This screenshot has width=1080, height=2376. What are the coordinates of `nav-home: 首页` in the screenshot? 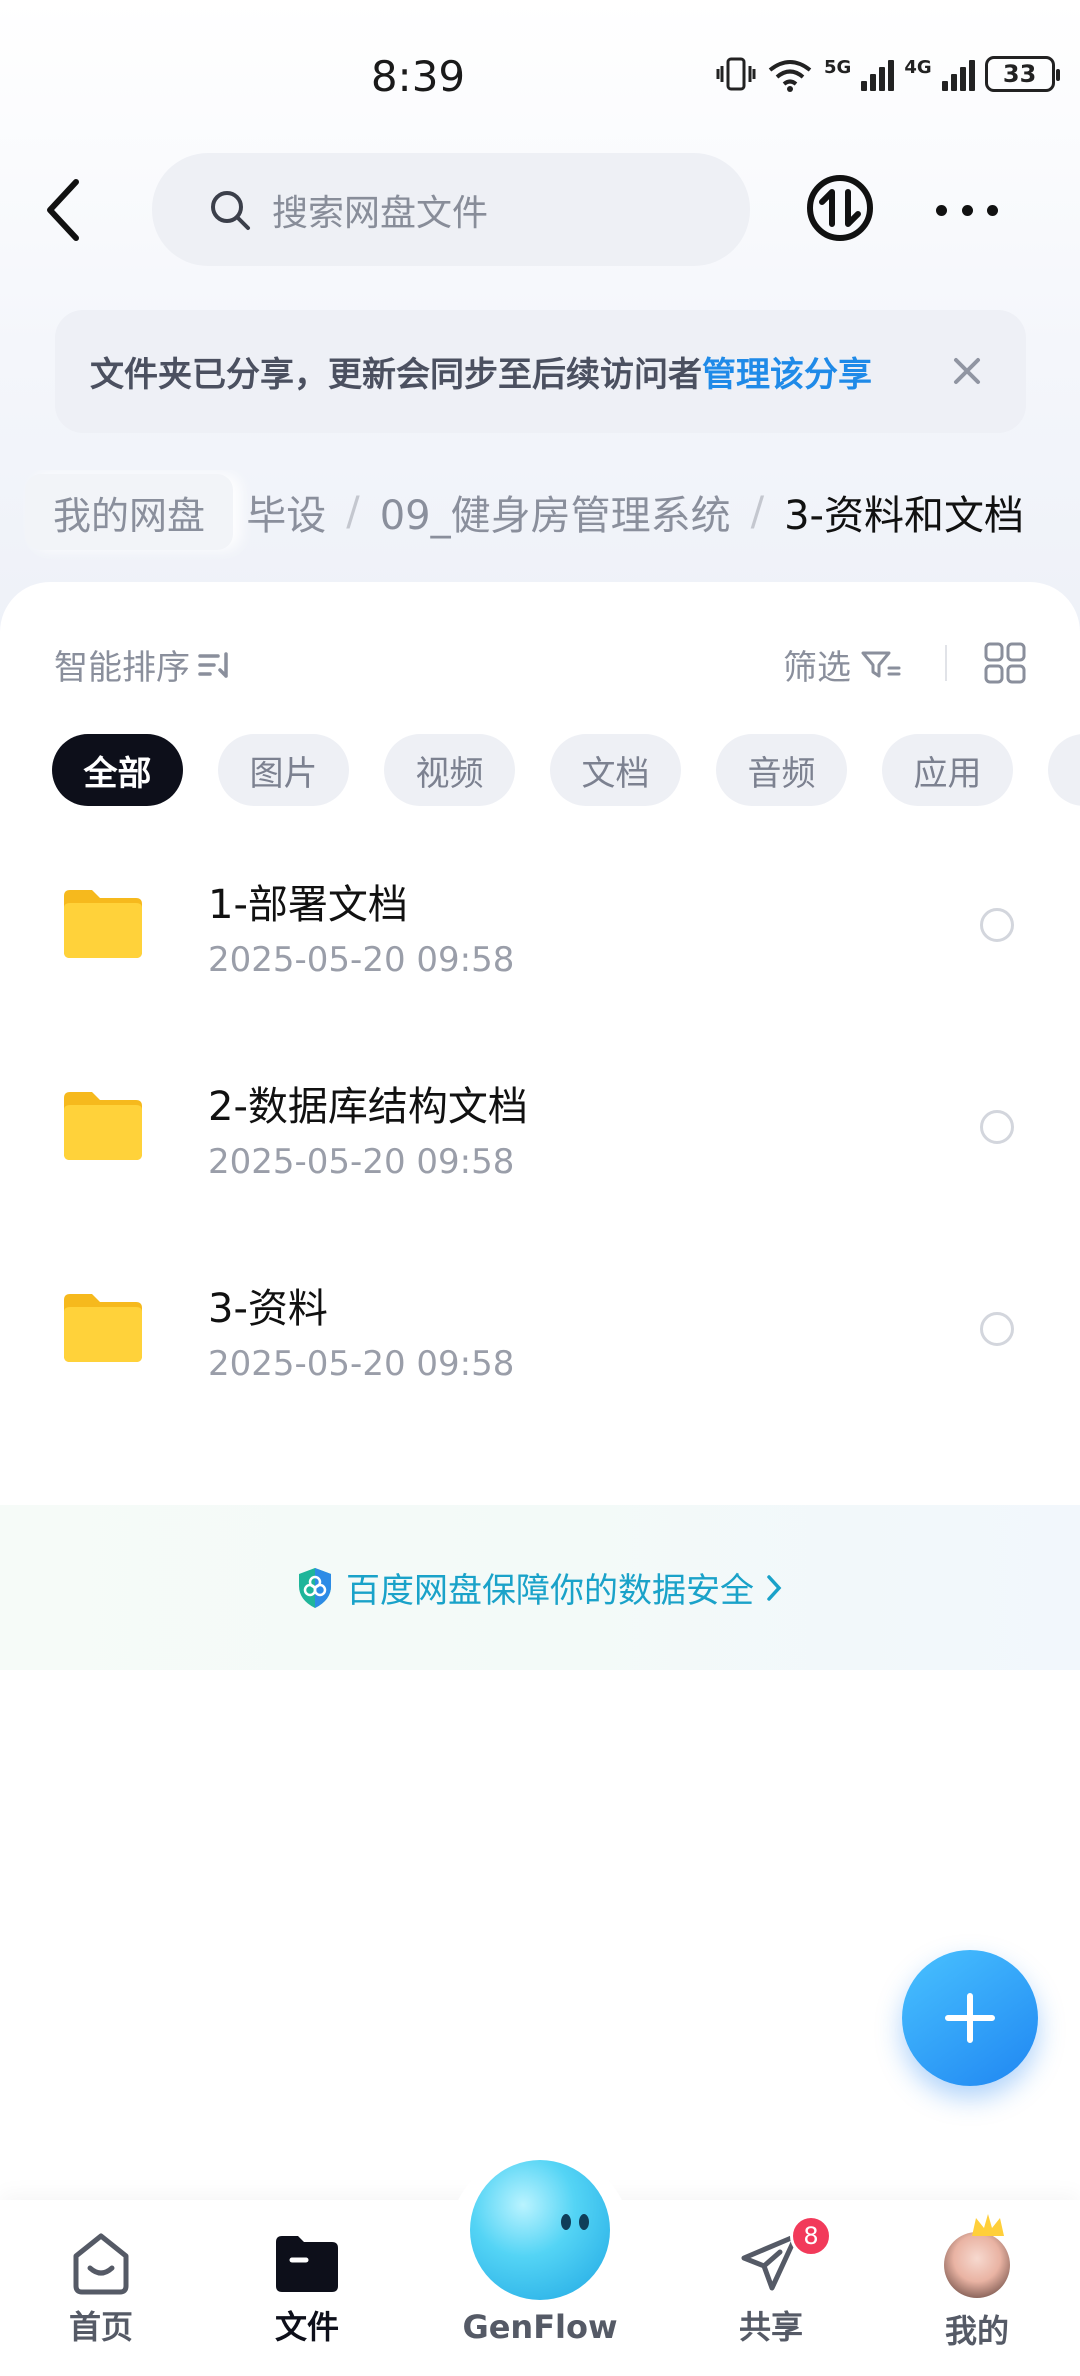 It's located at (101, 2289).